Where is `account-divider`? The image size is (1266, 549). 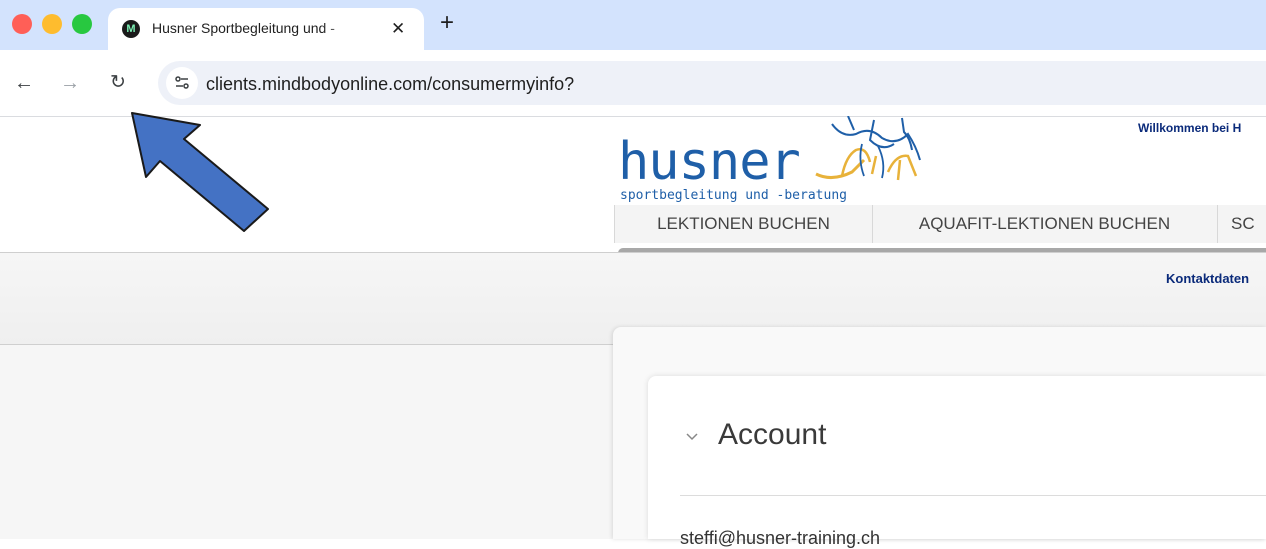 account-divider is located at coordinates (973, 495).